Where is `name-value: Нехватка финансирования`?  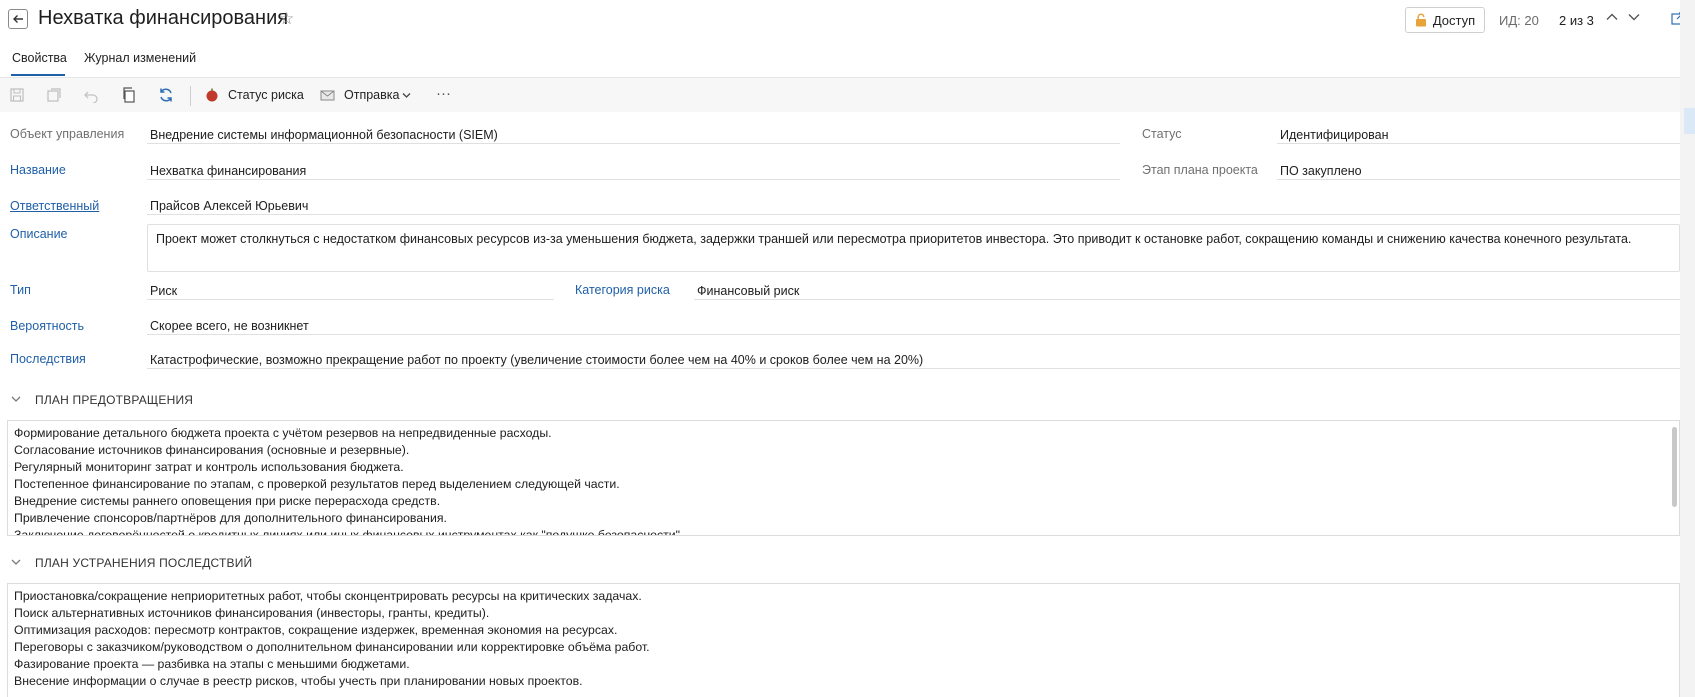 name-value: Нехватка финансирования is located at coordinates (228, 171).